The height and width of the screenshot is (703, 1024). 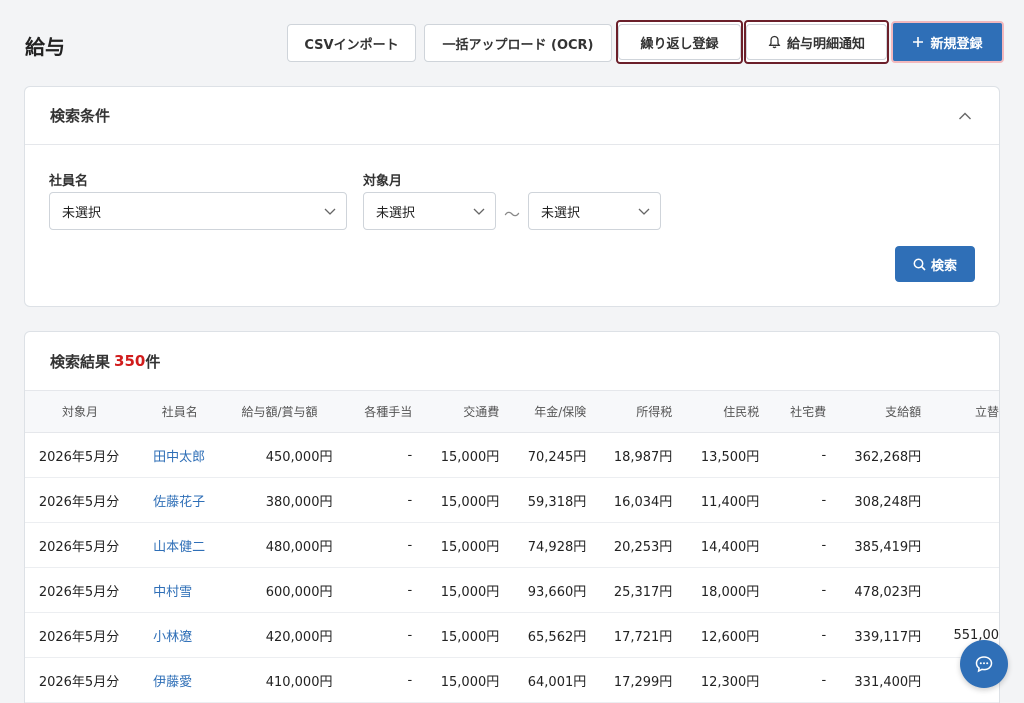 I want to click on column-header-month: 対象月, so click(x=79, y=411).